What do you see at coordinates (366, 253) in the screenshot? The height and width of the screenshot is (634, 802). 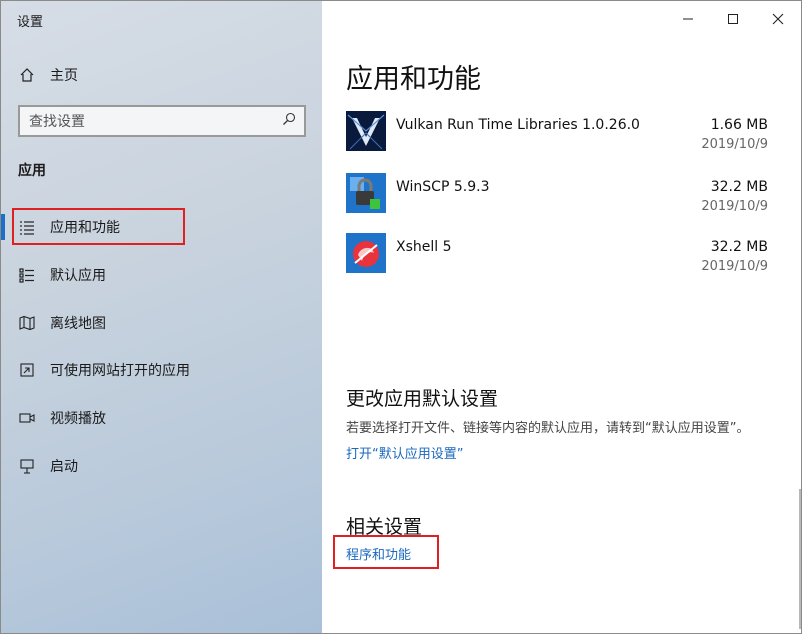 I see `xshell-icon` at bounding box center [366, 253].